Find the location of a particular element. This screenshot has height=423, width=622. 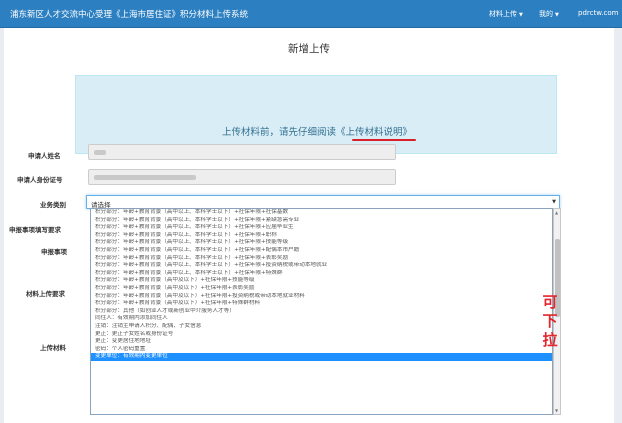

menu-mine-label: 我的 is located at coordinates (546, 14).